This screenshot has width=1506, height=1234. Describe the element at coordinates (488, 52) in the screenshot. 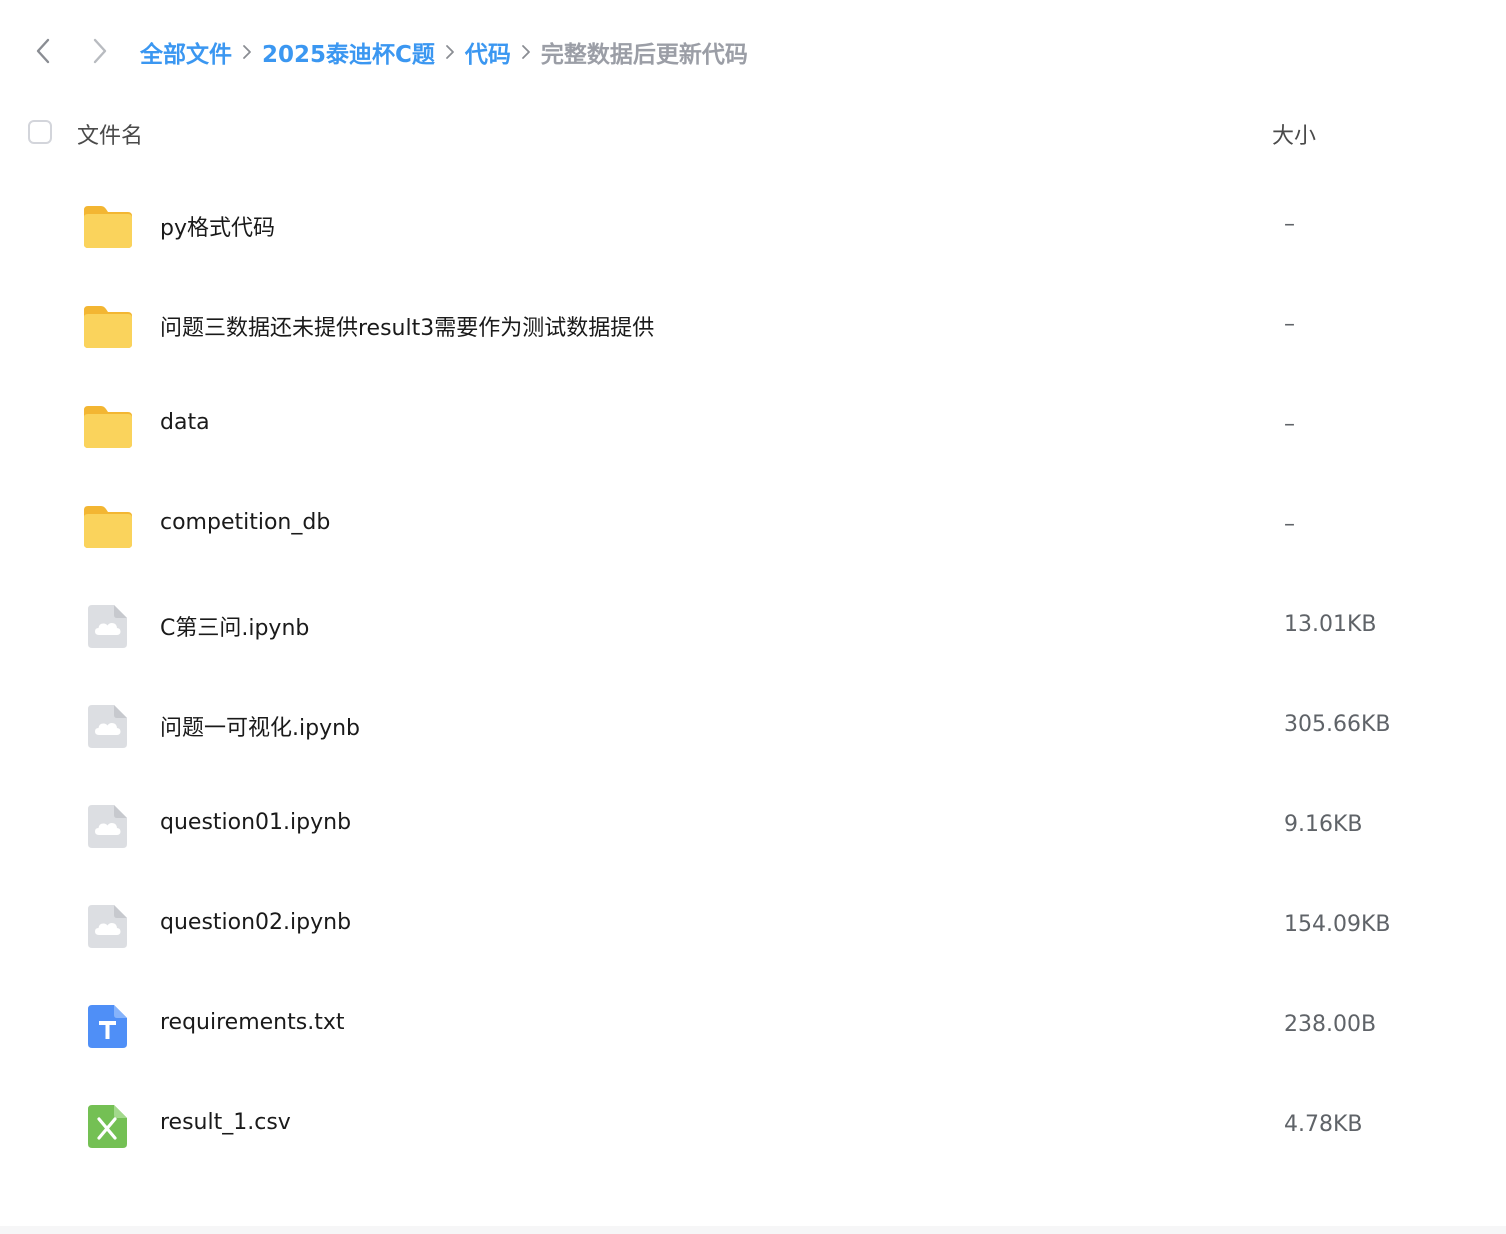

I see `breadcrumb-item-code: 代码` at that location.